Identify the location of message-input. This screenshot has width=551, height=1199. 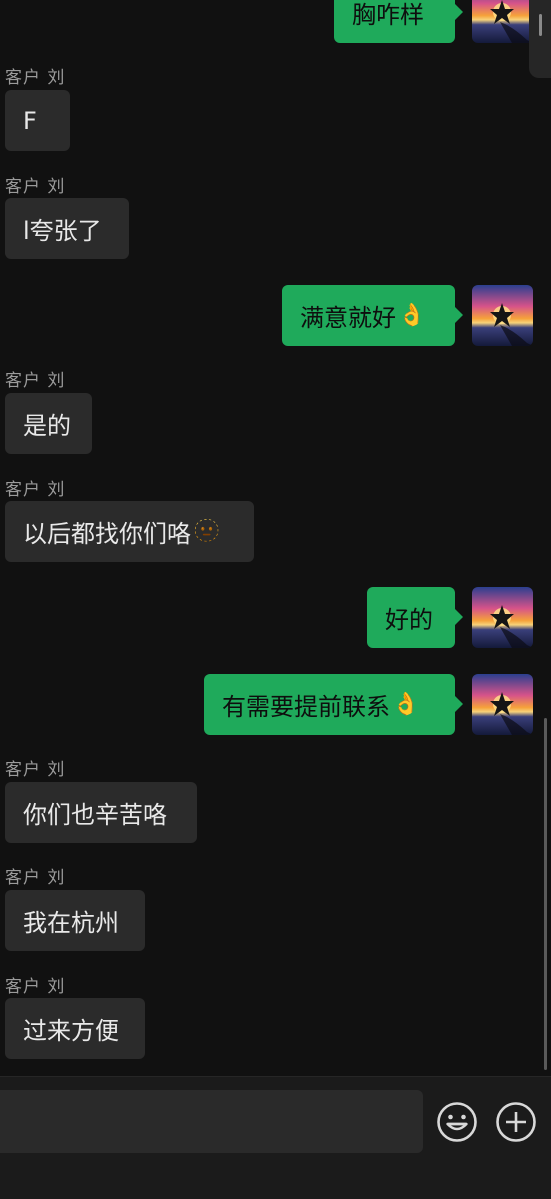
(211, 1121).